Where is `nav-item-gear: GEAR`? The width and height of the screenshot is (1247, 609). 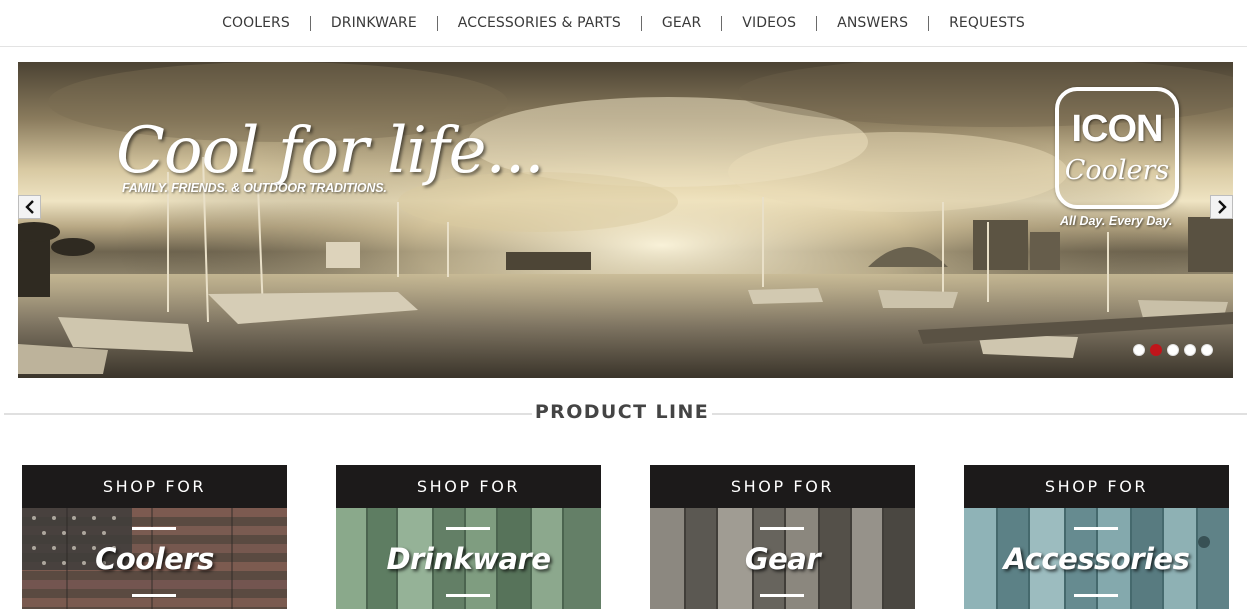
nav-item-gear: GEAR is located at coordinates (681, 23).